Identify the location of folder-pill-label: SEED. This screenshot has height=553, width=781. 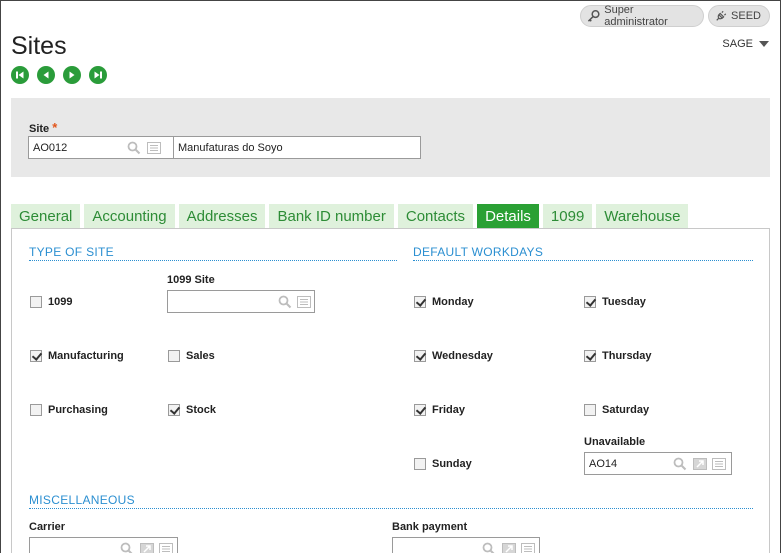
(746, 16).